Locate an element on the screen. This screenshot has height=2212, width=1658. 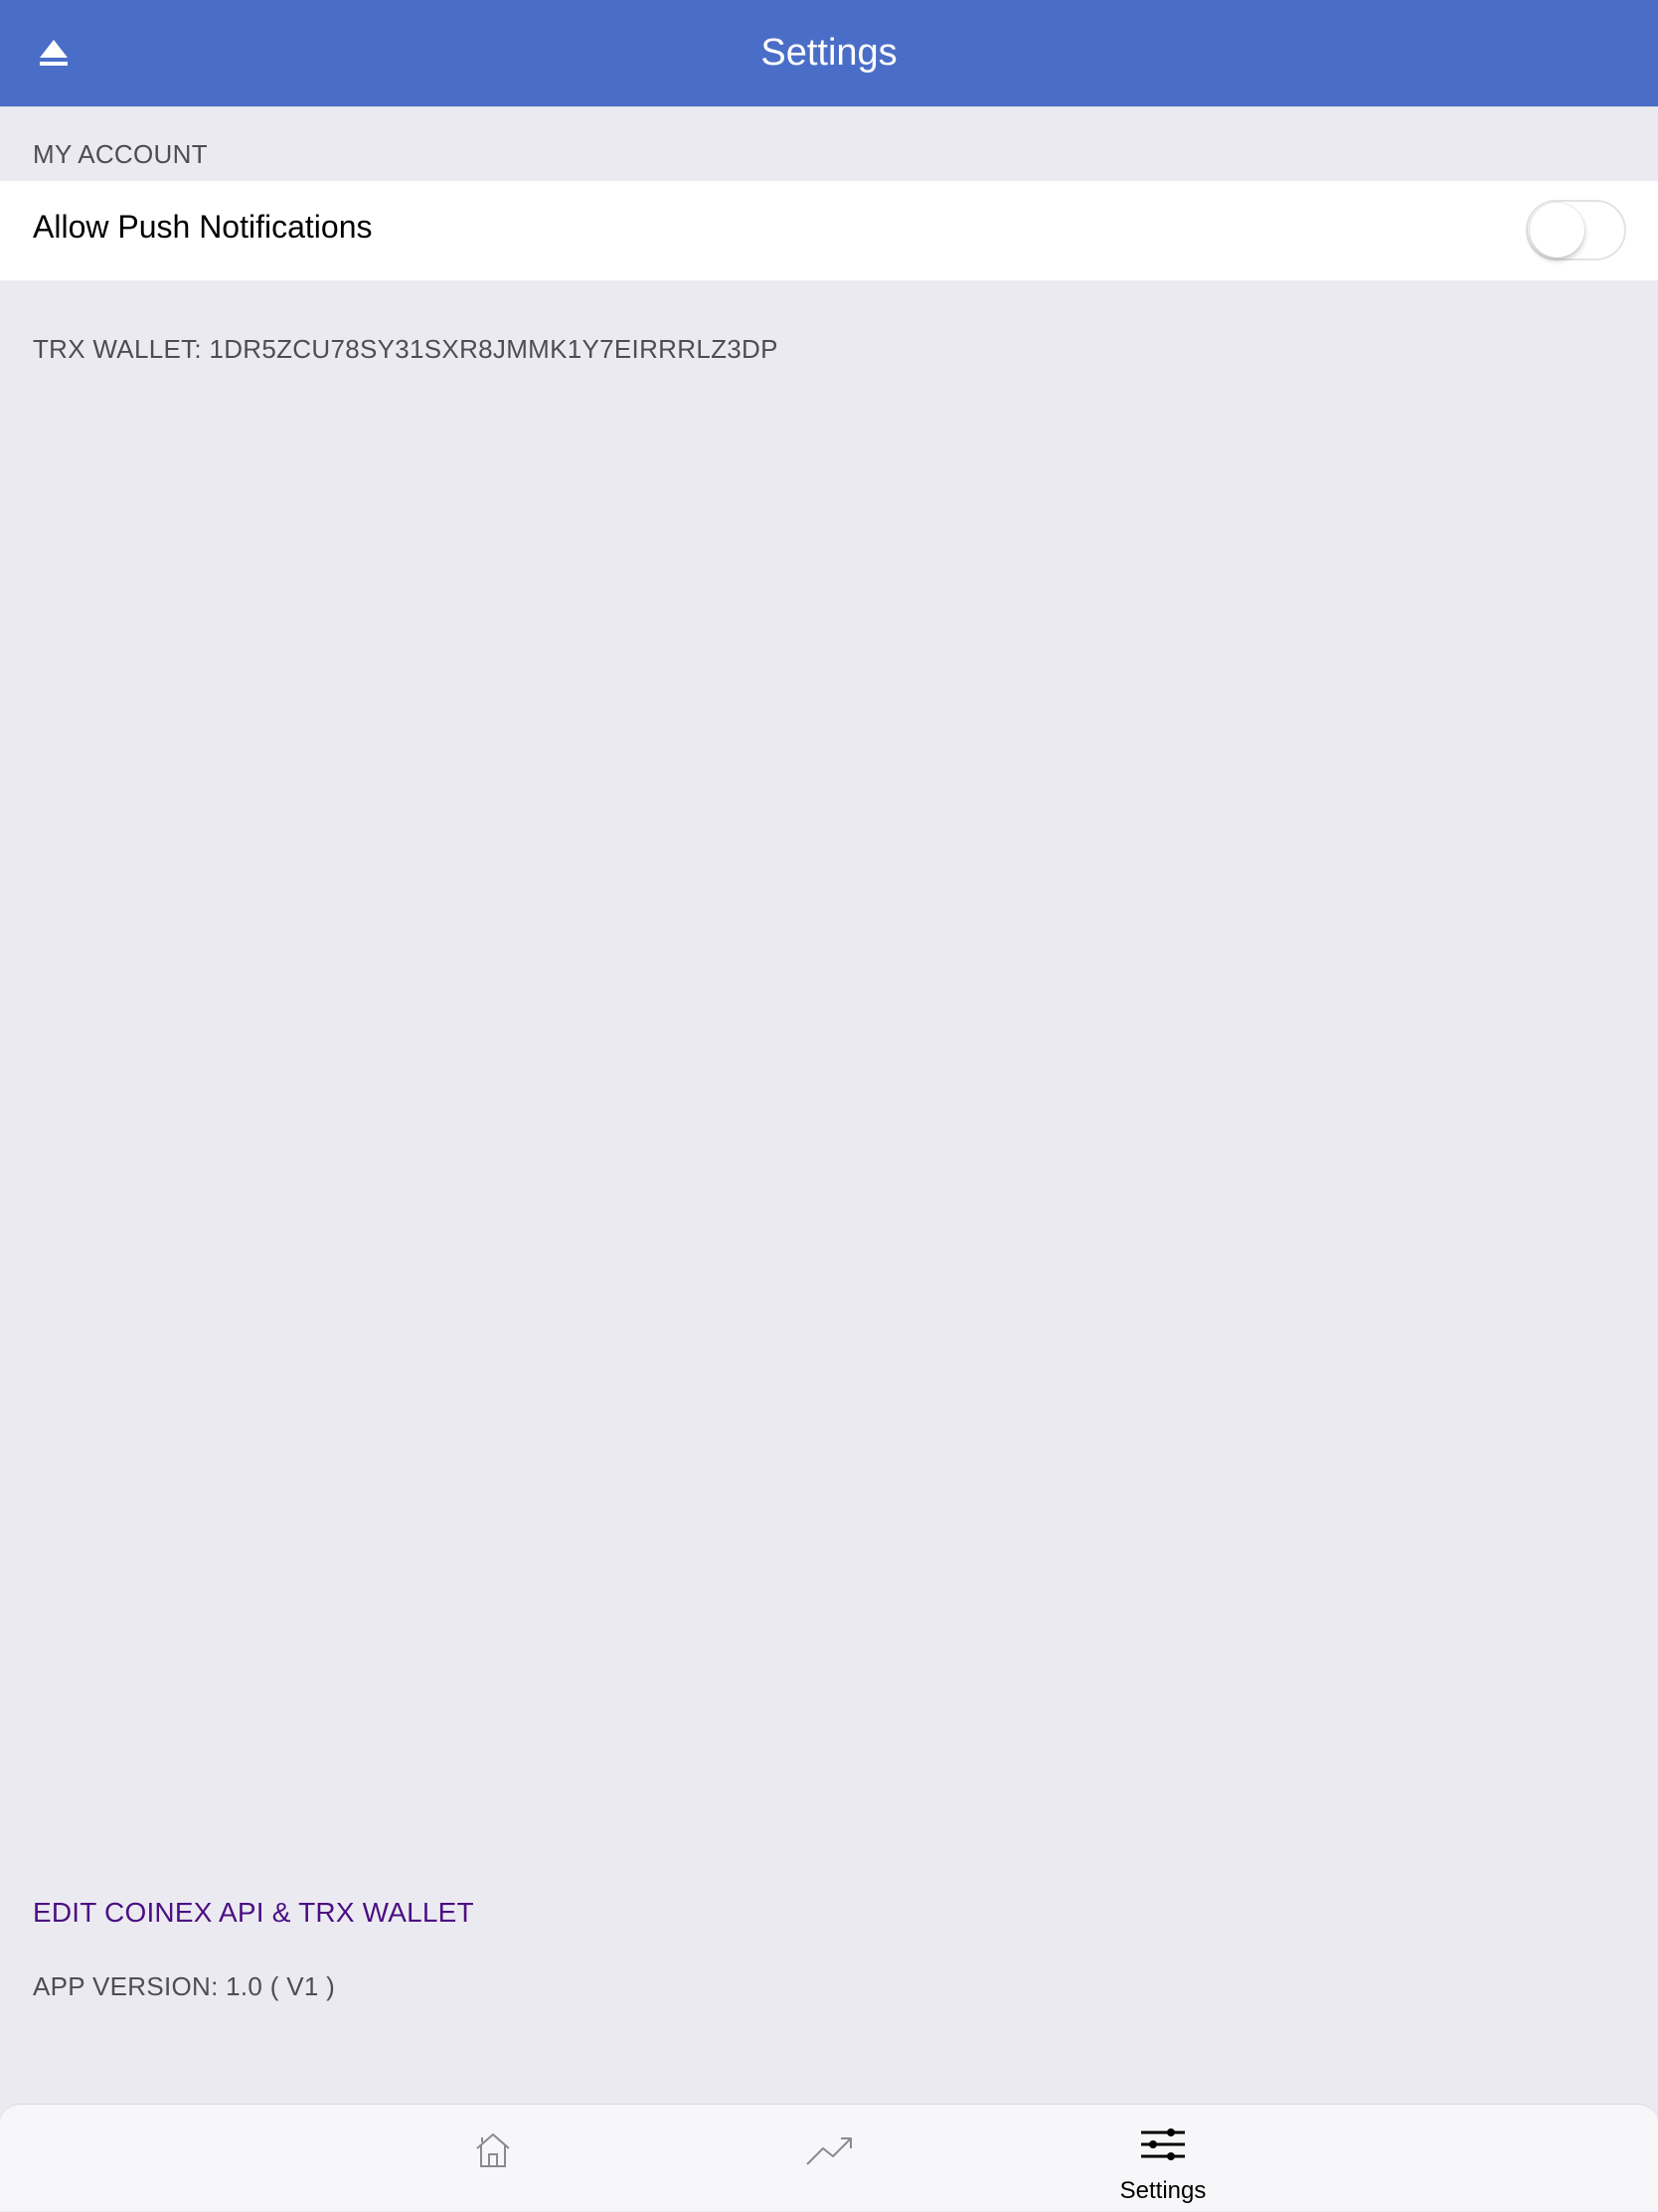
navigation-bar: Settings is located at coordinates (829, 53).